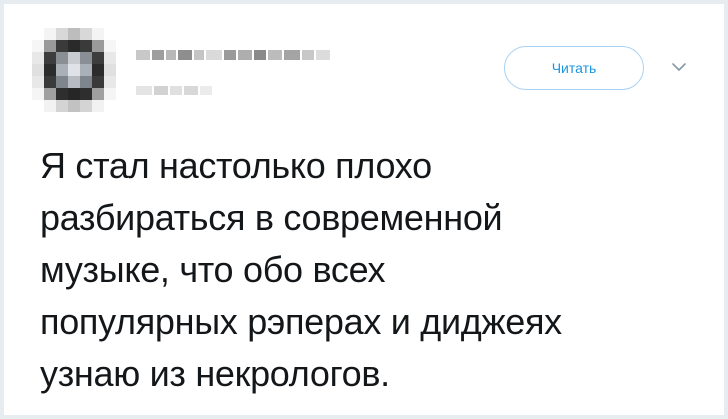 This screenshot has height=419, width=728. Describe the element at coordinates (301, 321) in the screenshot. I see `tweet-text-line: популярных рэперах и диджеях` at that location.